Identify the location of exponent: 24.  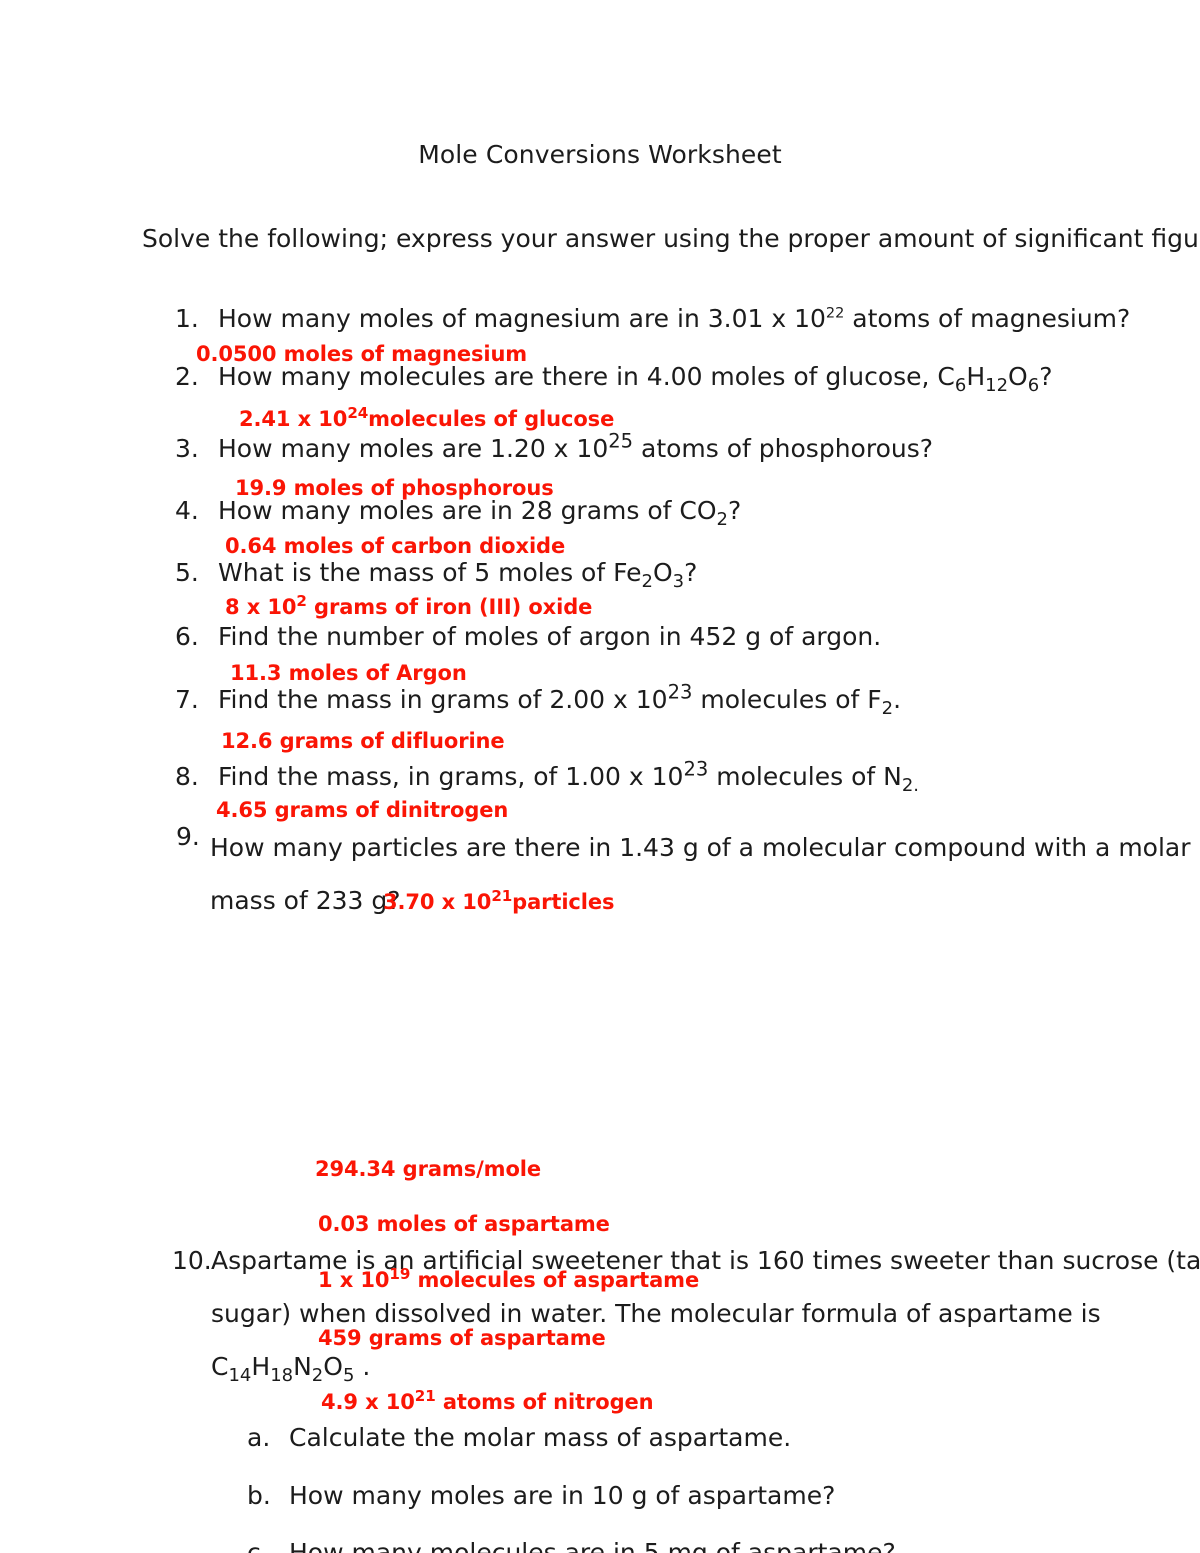
(358, 413).